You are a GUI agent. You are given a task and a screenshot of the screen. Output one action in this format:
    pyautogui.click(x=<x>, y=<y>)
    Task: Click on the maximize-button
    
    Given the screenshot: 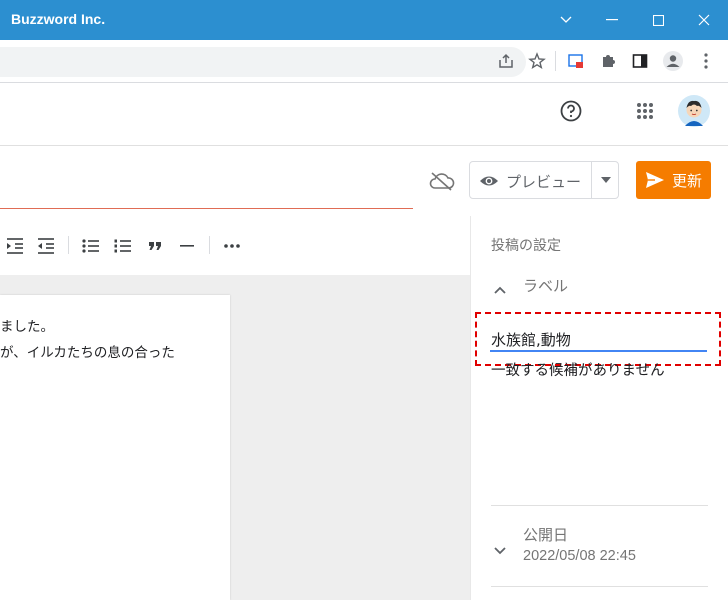 What is the action you would take?
    pyautogui.click(x=658, y=20)
    